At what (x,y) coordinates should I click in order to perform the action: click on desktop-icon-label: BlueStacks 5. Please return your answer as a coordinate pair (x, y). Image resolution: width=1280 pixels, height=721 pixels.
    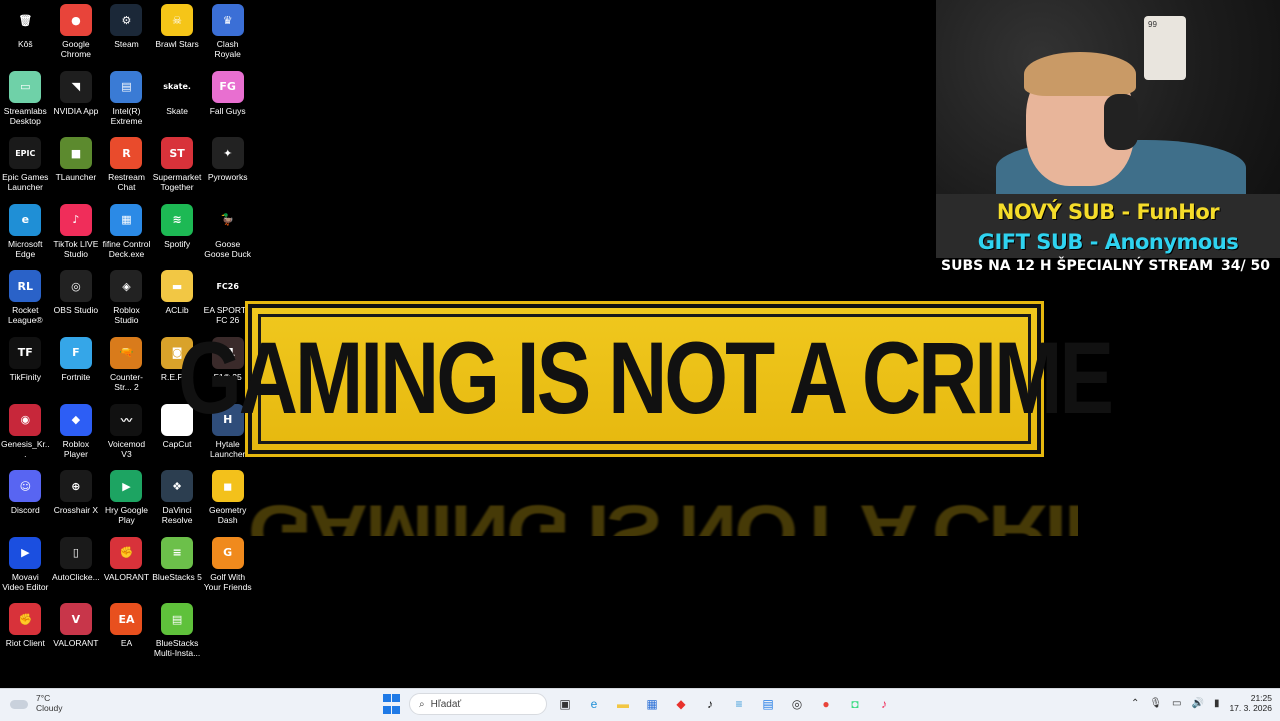
    Looking at the image, I should click on (177, 576).